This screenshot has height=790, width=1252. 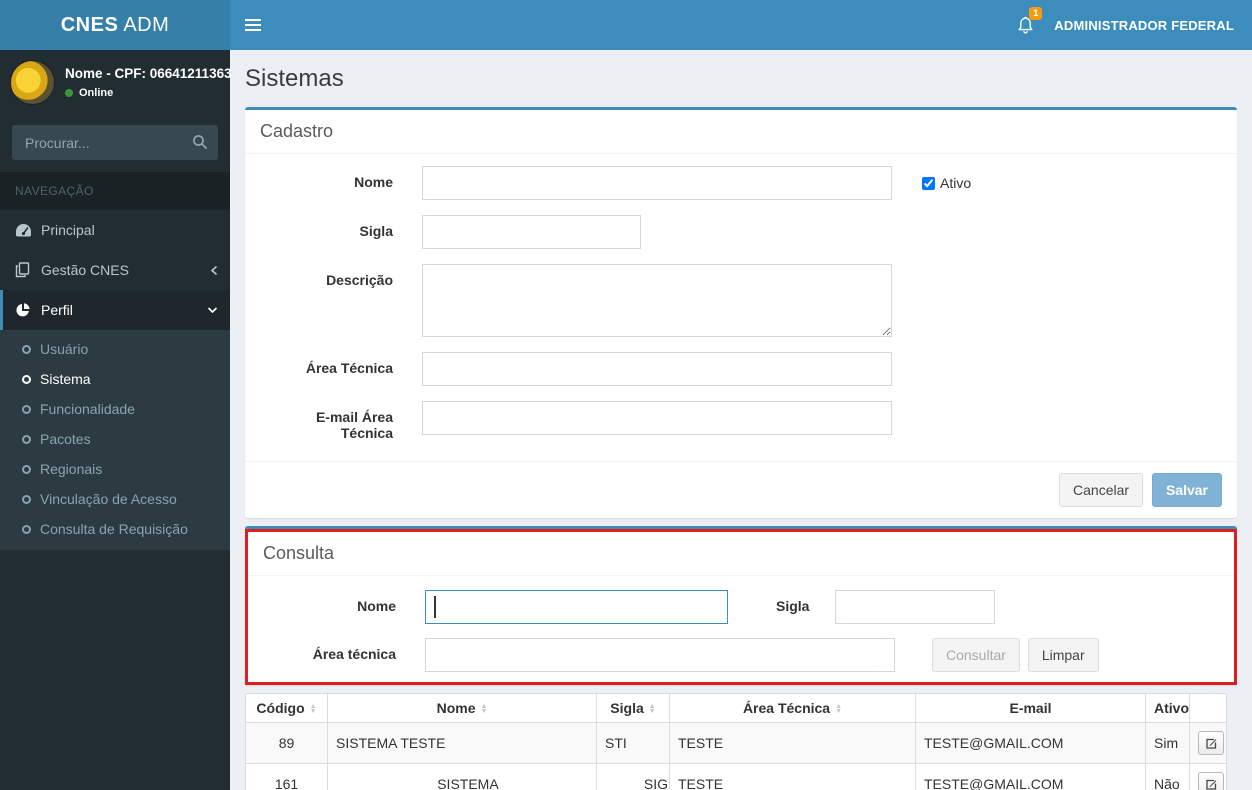 I want to click on consulta-sigla-label: Sigla, so click(x=793, y=606).